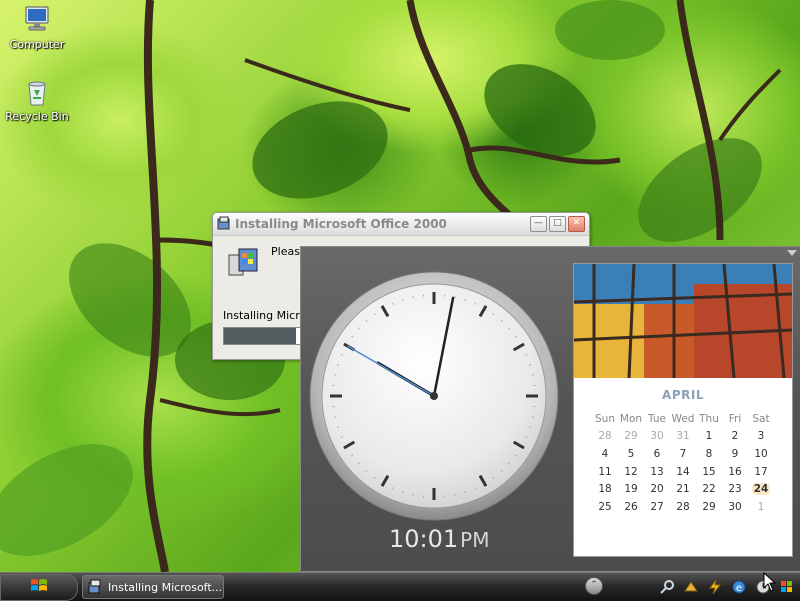  Describe the element at coordinates (267, 315) in the screenshot. I see `installer-status: Installing Micros` at that location.